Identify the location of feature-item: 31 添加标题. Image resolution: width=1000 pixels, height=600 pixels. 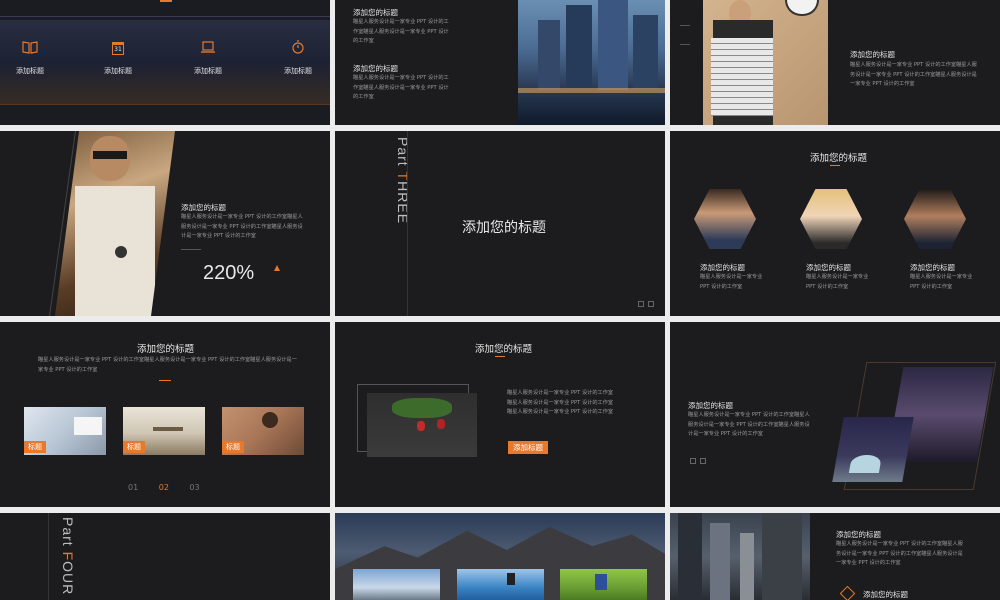
(118, 58).